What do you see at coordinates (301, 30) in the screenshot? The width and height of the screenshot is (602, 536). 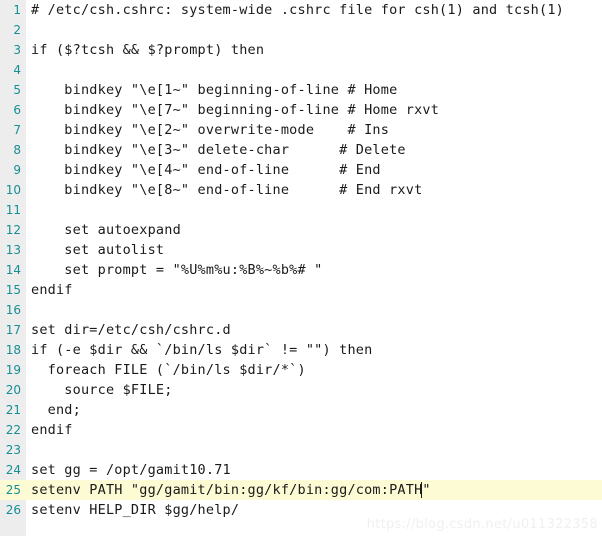 I see `code-line-2: 2` at bounding box center [301, 30].